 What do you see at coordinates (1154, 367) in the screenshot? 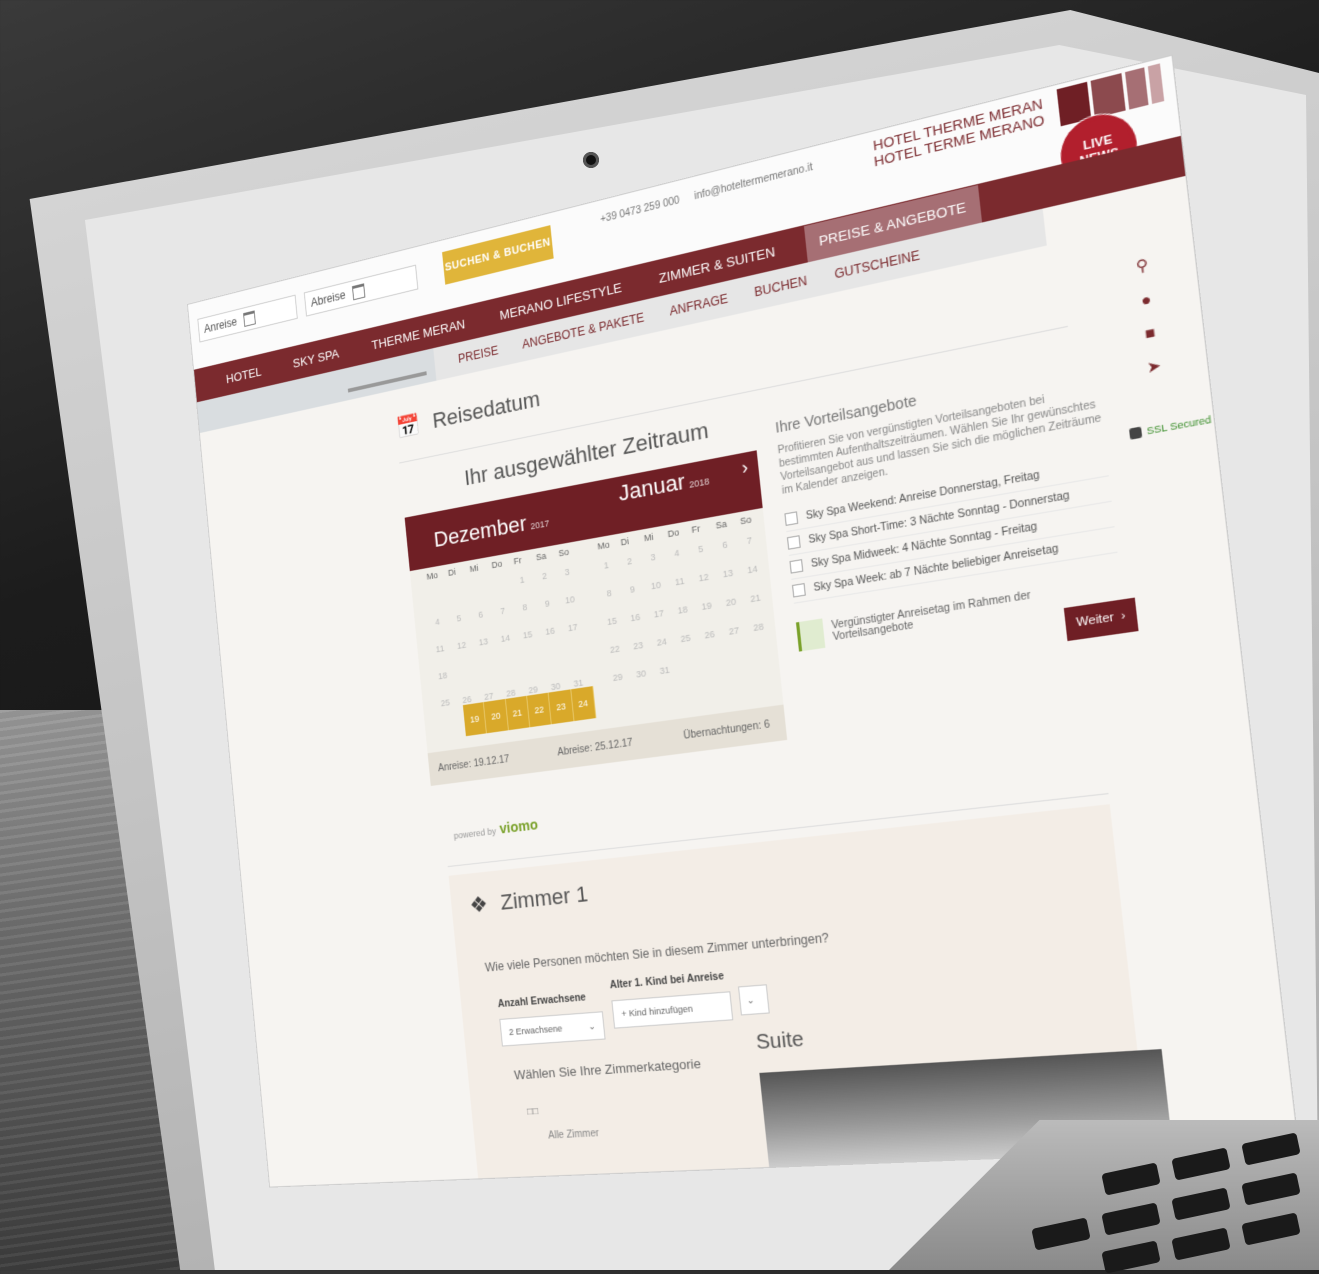
I see `share-icon: ➤` at bounding box center [1154, 367].